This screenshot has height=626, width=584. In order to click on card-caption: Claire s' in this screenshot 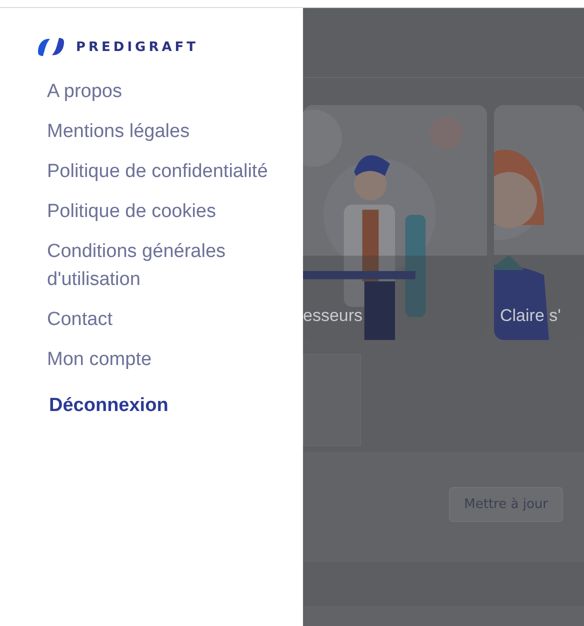, I will do `click(530, 316)`.